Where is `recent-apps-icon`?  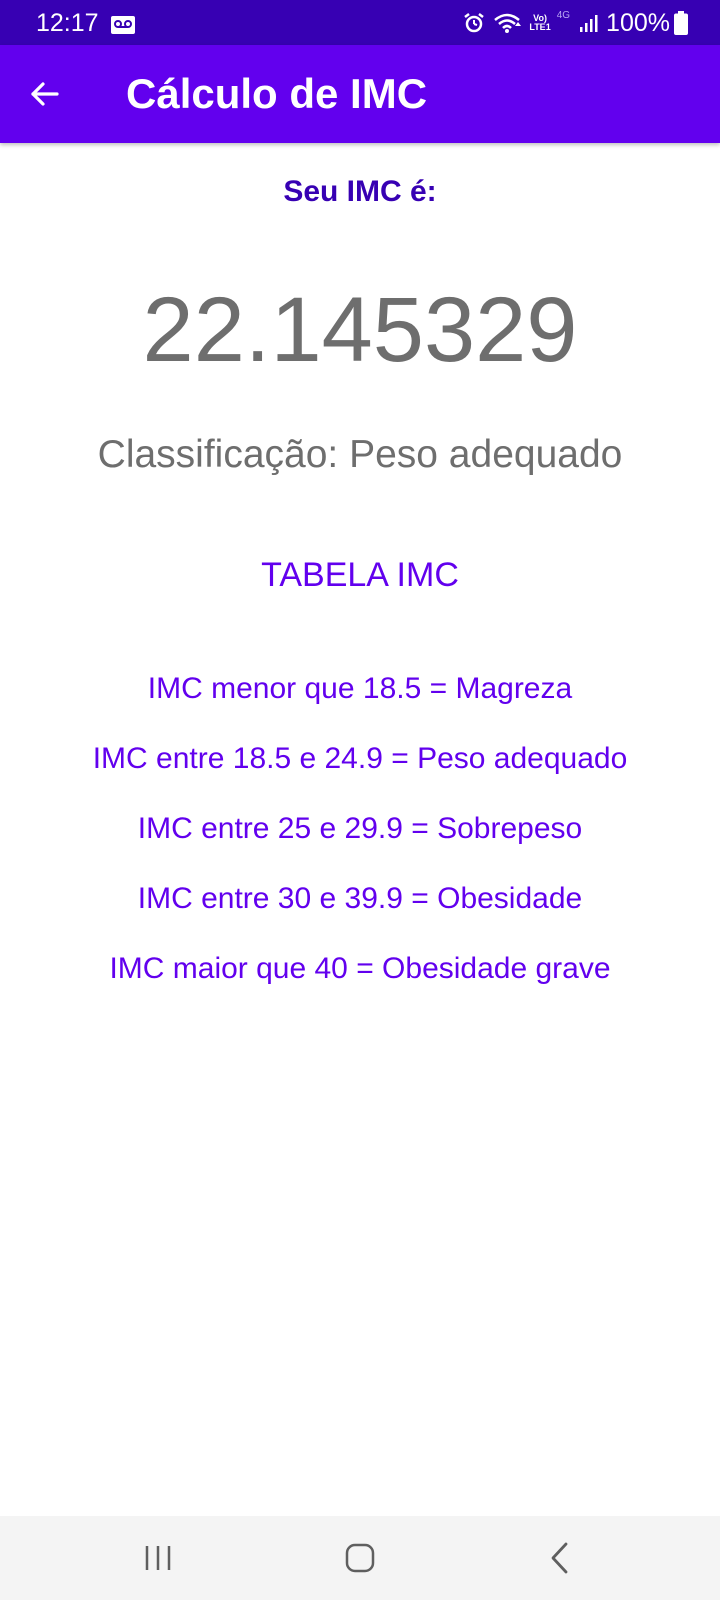
recent-apps-icon is located at coordinates (158, 1558).